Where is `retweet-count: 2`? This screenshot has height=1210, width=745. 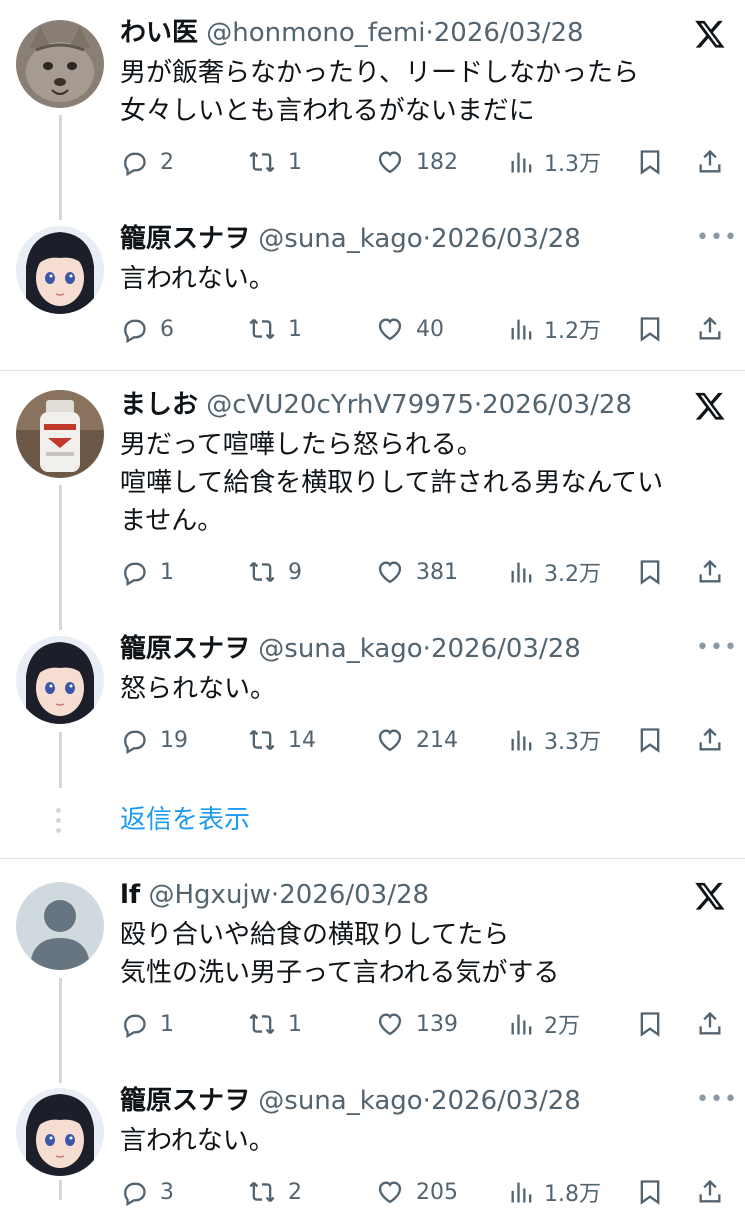 retweet-count: 2 is located at coordinates (295, 1192).